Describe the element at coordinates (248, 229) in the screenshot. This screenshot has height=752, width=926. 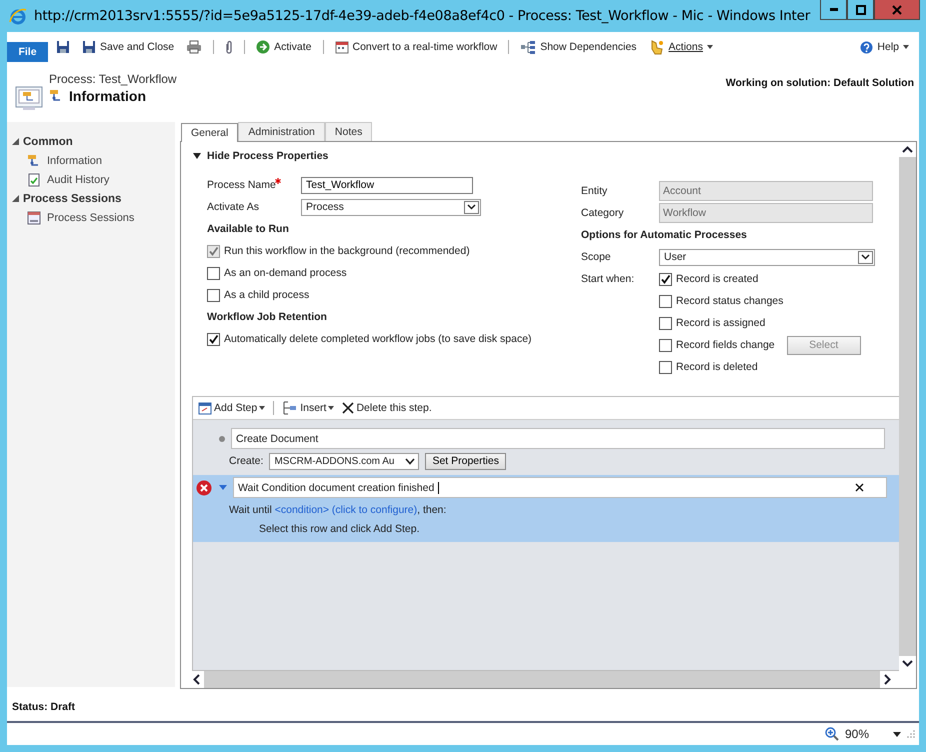
I see `group-heading: Available to Run` at that location.